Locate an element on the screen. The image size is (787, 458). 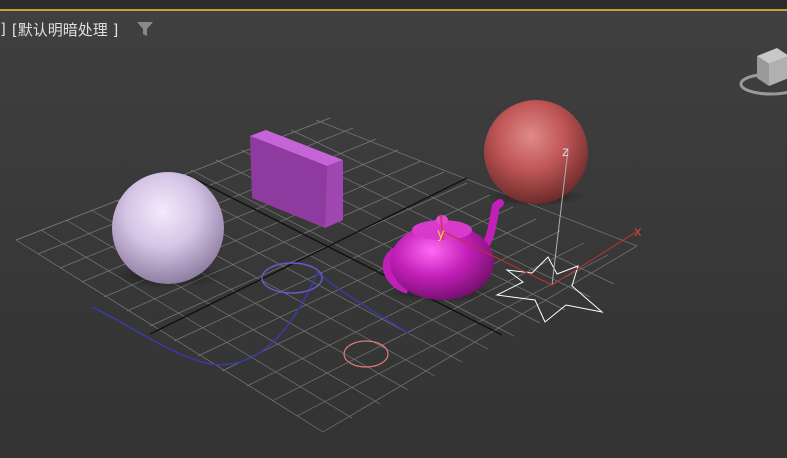
axis-z-label: z is located at coordinates (565, 152).